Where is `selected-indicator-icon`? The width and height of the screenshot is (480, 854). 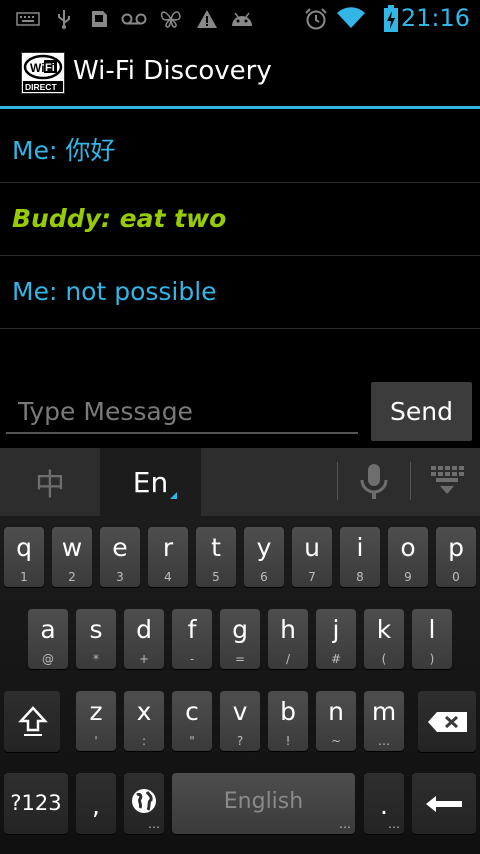
selected-indicator-icon is located at coordinates (173, 495).